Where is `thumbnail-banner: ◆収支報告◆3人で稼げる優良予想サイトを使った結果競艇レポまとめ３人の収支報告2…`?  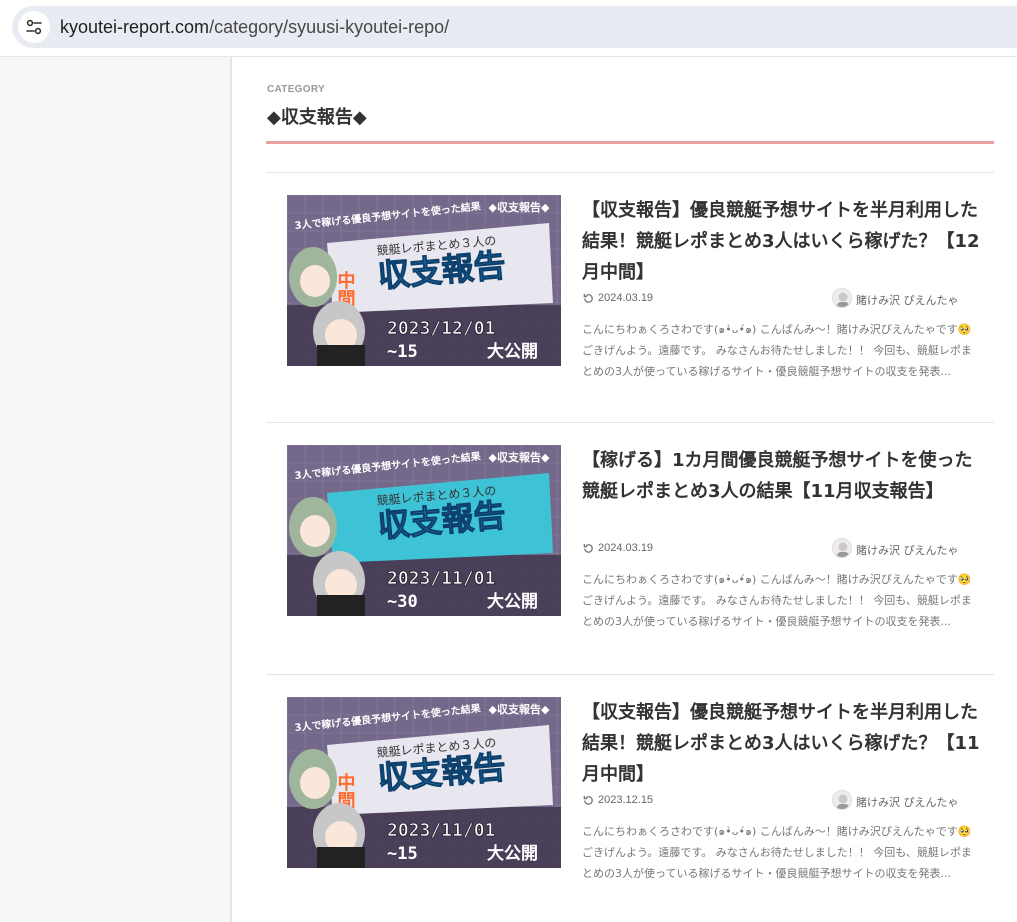
thumbnail-banner: ◆収支報告◆3人で稼げる優良予想サイトを使った結果競艇レポまとめ３人の収支報告2… is located at coordinates (424, 530).